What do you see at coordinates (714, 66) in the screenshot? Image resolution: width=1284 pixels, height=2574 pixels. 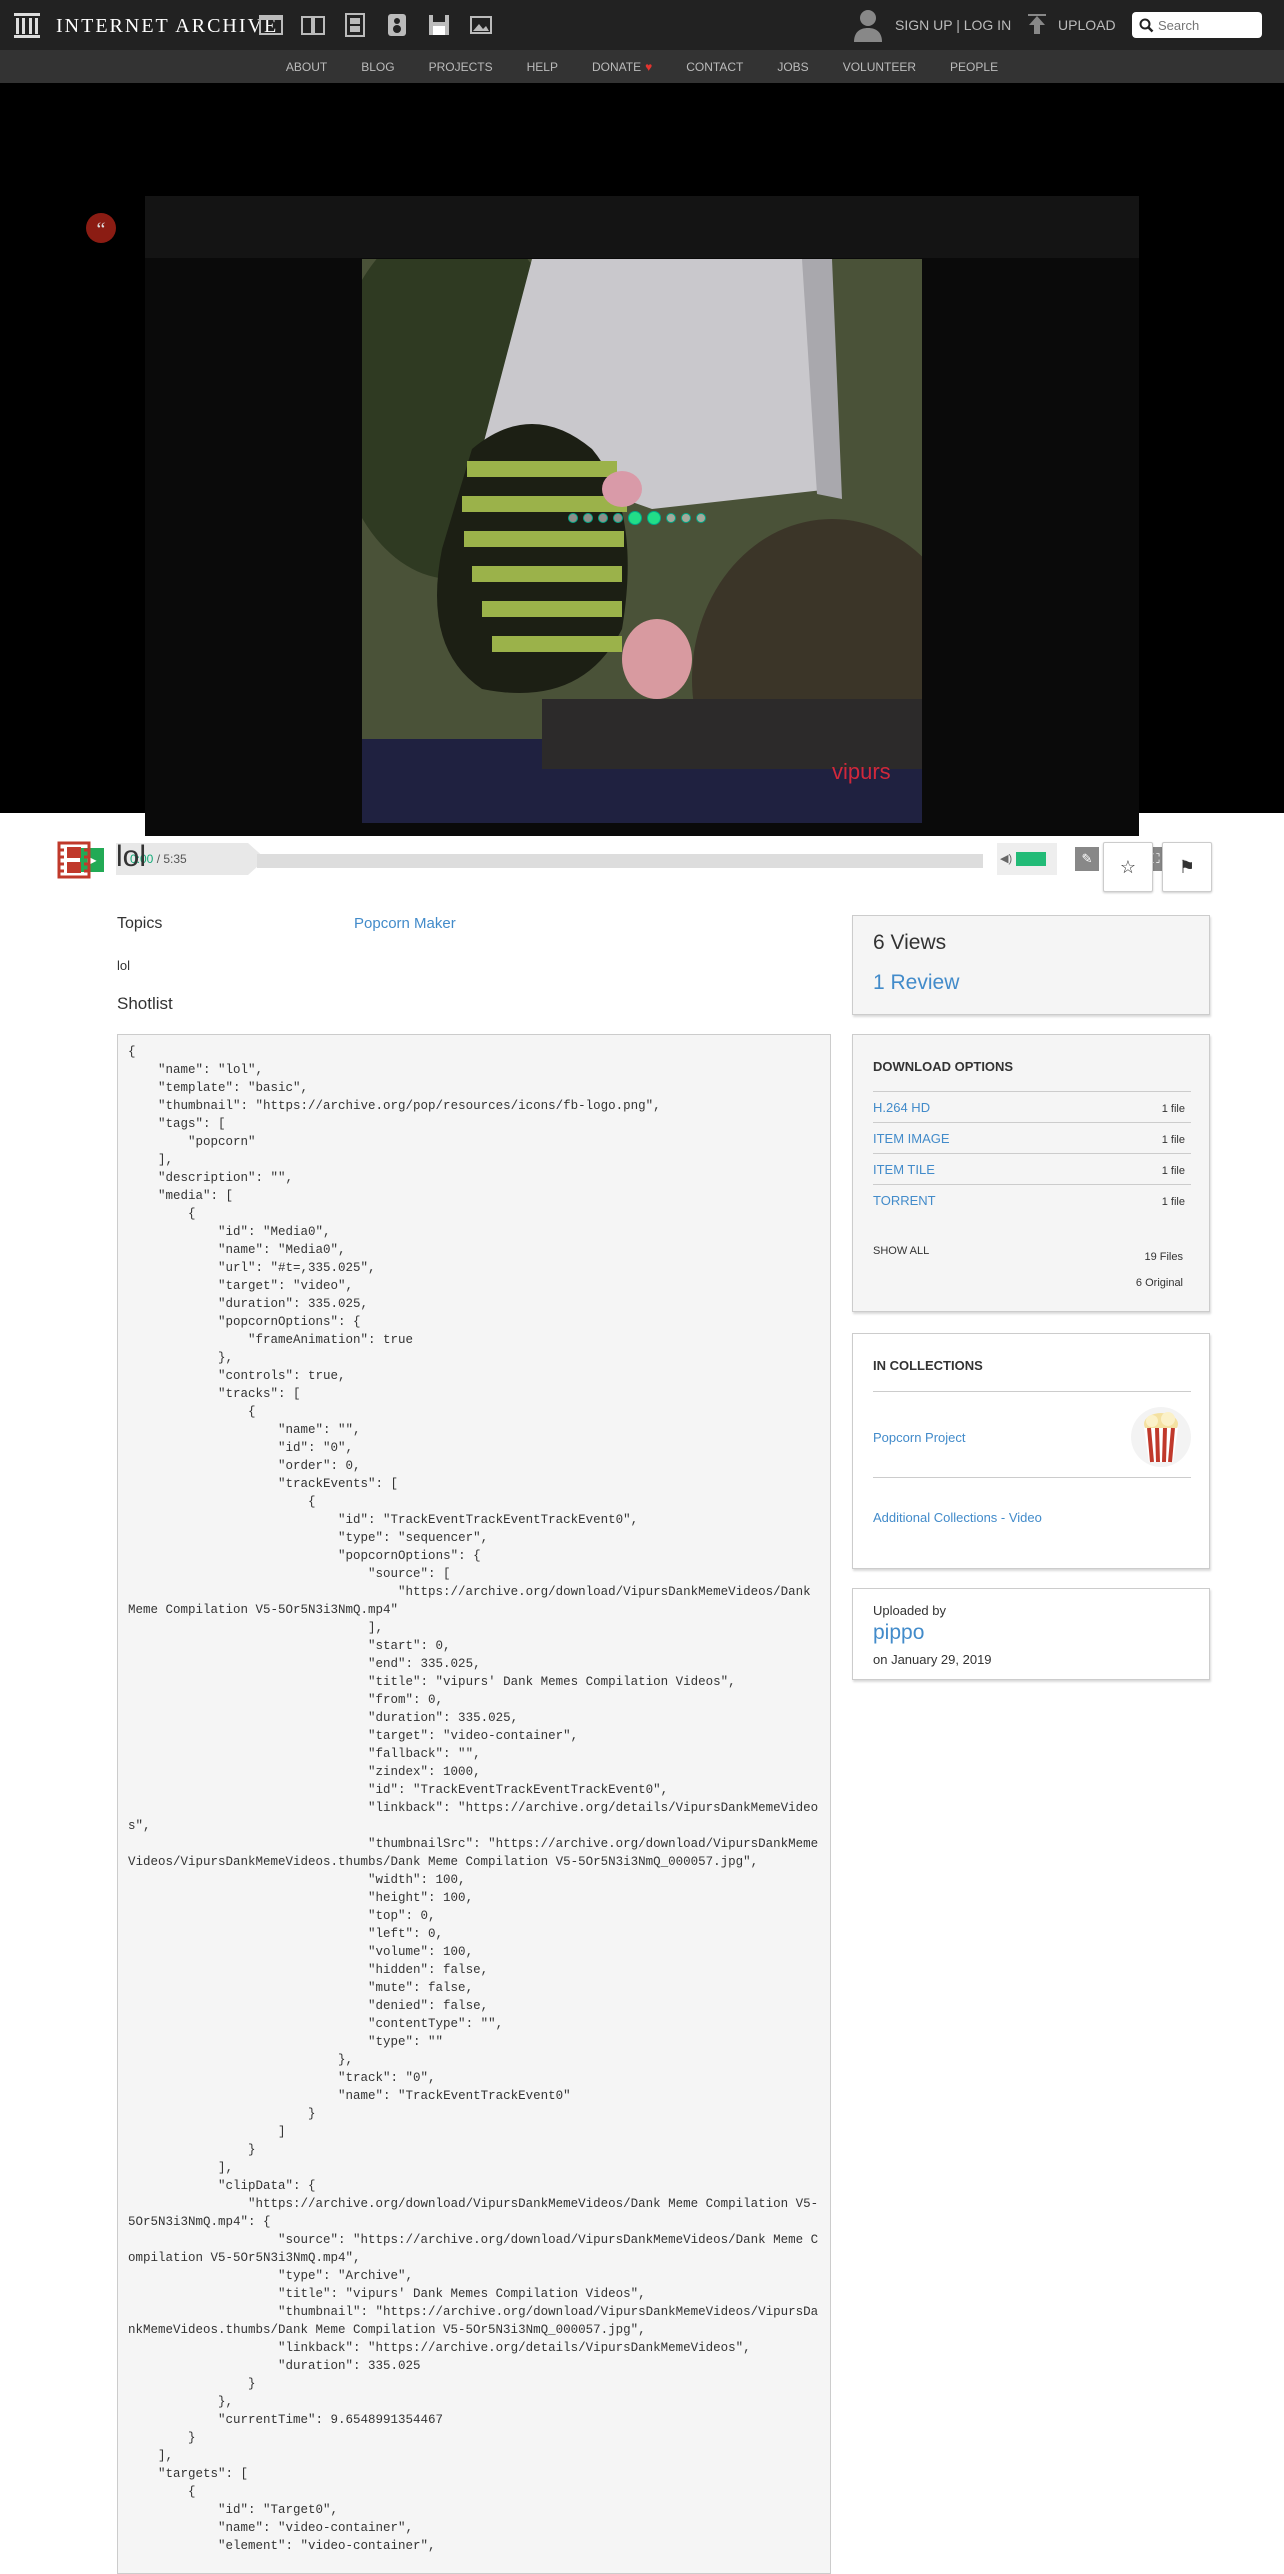 I see `nav-item-contact: CONTACT` at bounding box center [714, 66].